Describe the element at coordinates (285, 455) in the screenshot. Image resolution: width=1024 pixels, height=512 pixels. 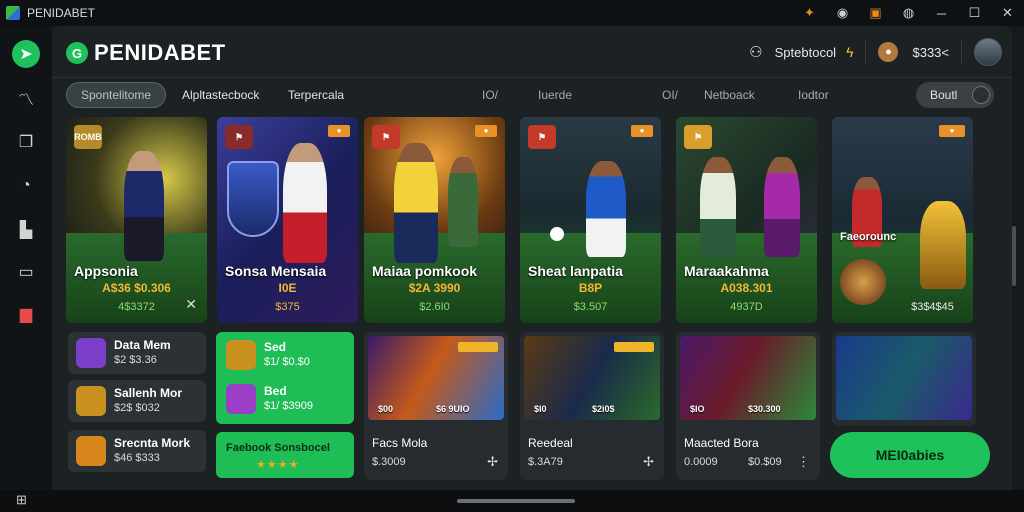
I see `promo-footer: Faebook Sonsbocel ★★★★` at that location.